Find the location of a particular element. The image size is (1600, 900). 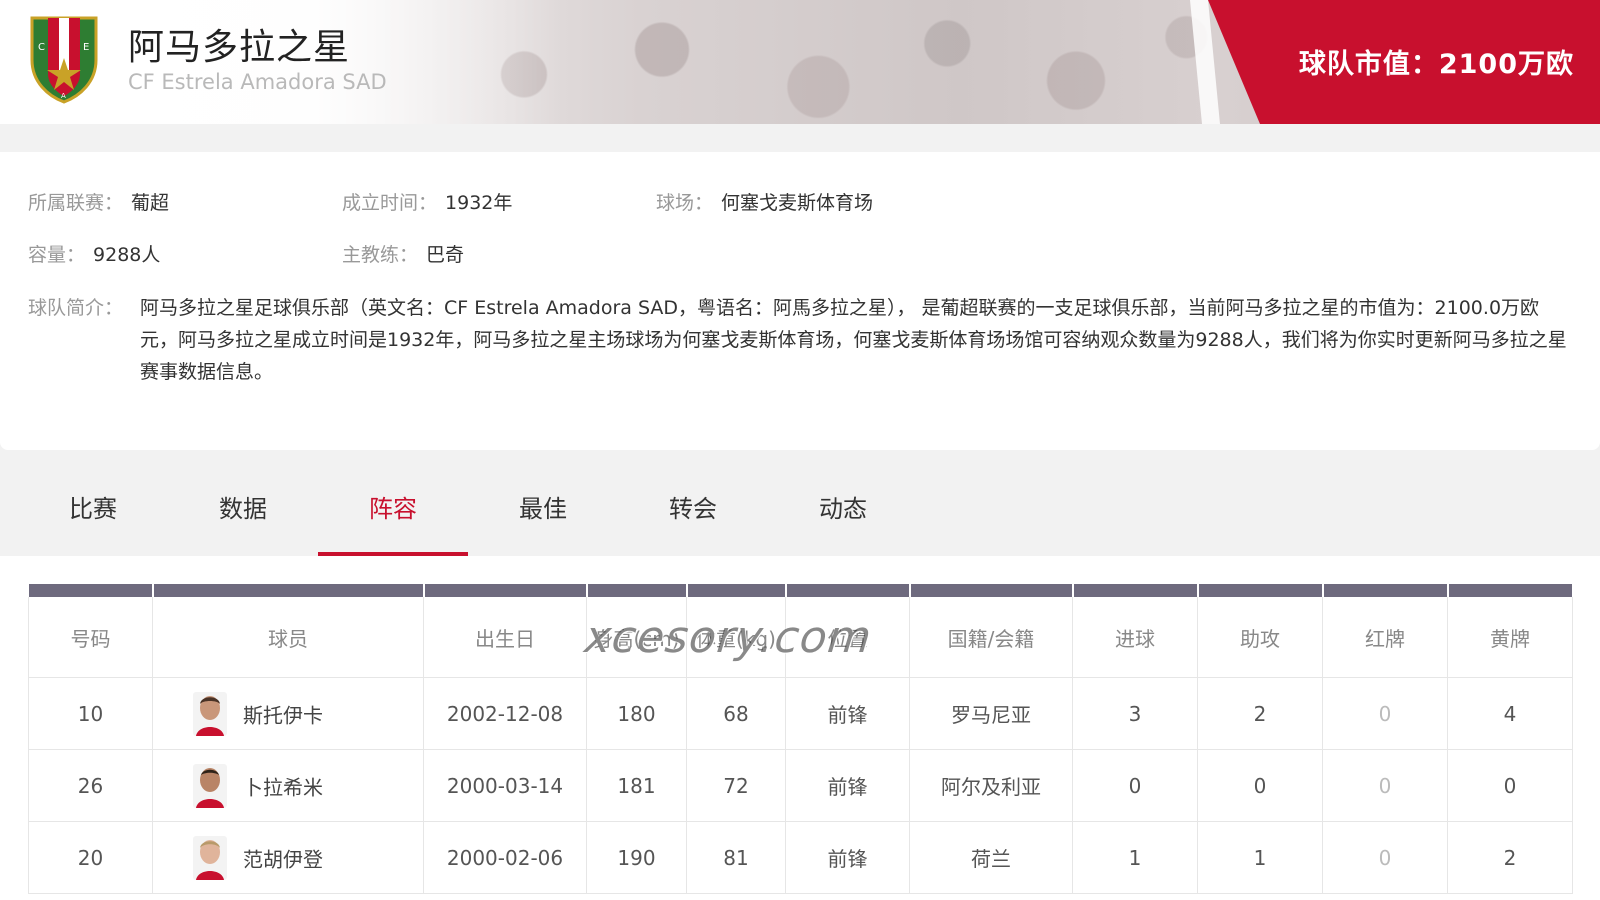

table-row: 10 斯托伊卡 2002-12-08 180 68 前锋 罗马尼亚 3 2 0 is located at coordinates (800, 713).